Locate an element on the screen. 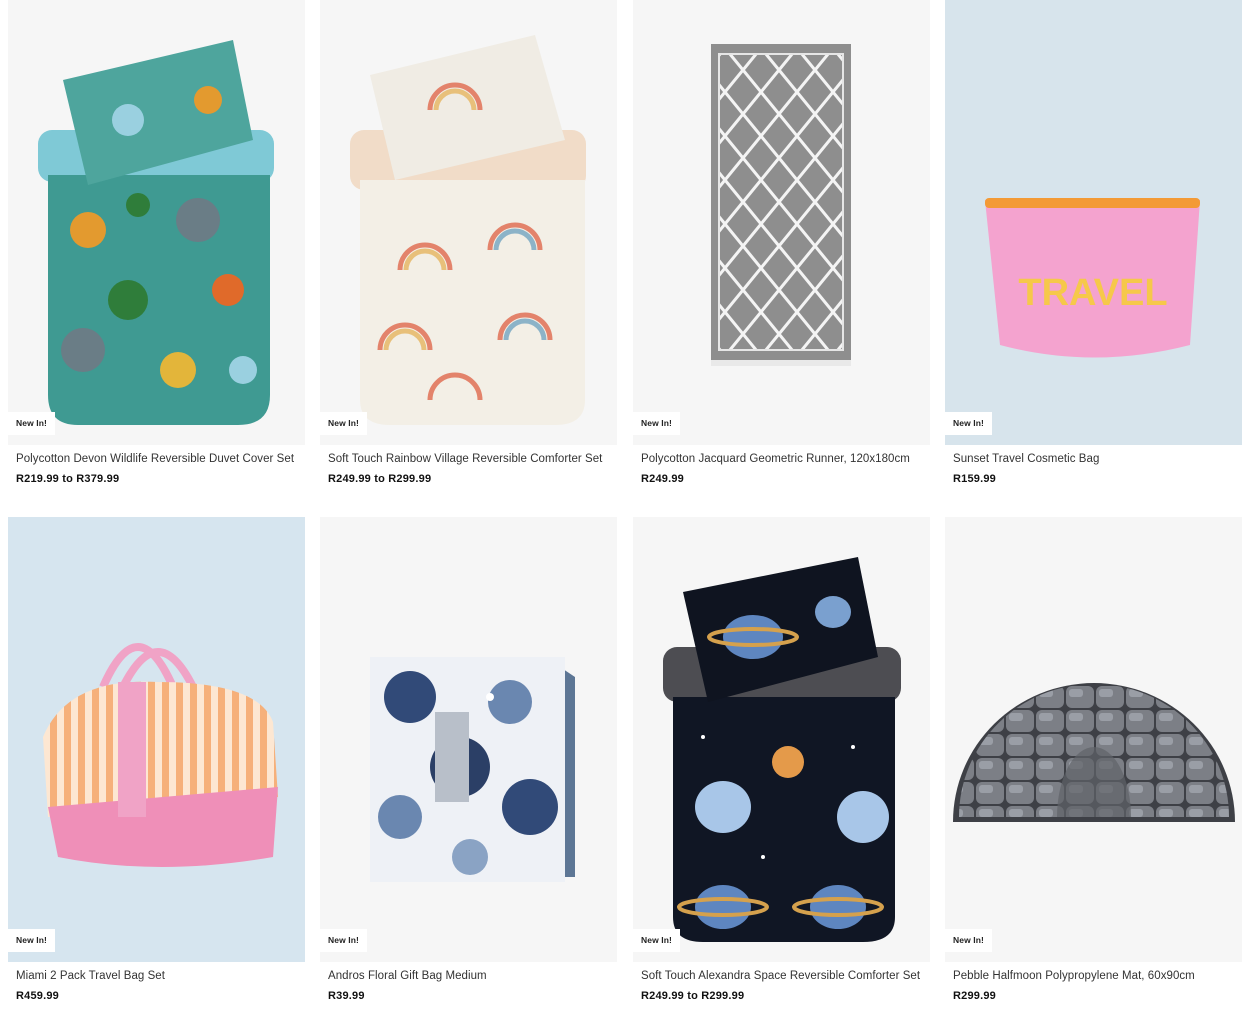 Image resolution: width=1250 pixels, height=1034 pixels. pink-cosmetic-bag-image: TRAVEL is located at coordinates (1092, 278).